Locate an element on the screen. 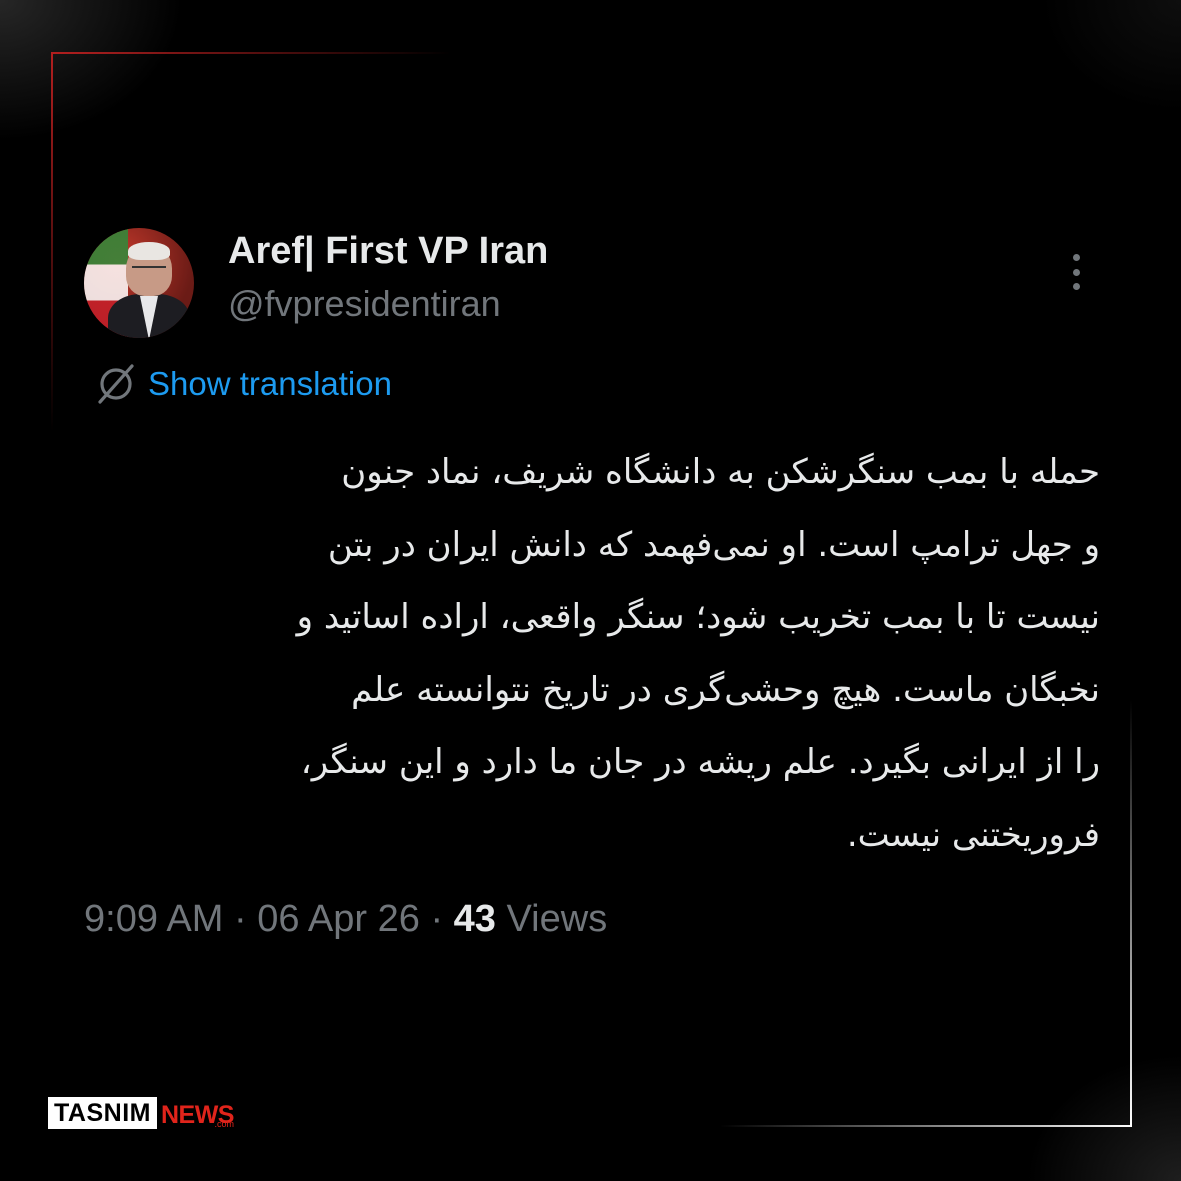  views-count: 43 is located at coordinates (475, 919).